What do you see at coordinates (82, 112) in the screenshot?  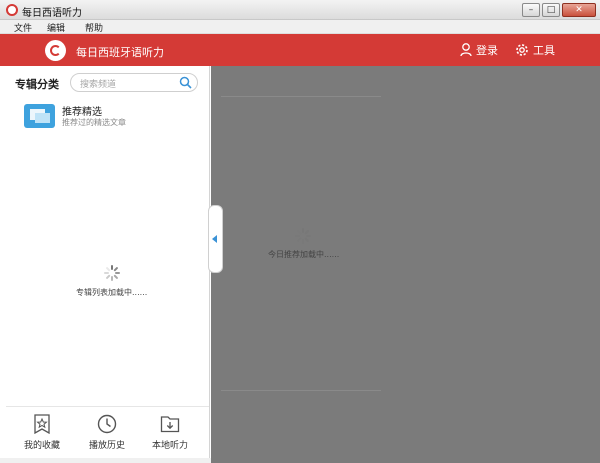 I see `category-title: 推荐精选` at bounding box center [82, 112].